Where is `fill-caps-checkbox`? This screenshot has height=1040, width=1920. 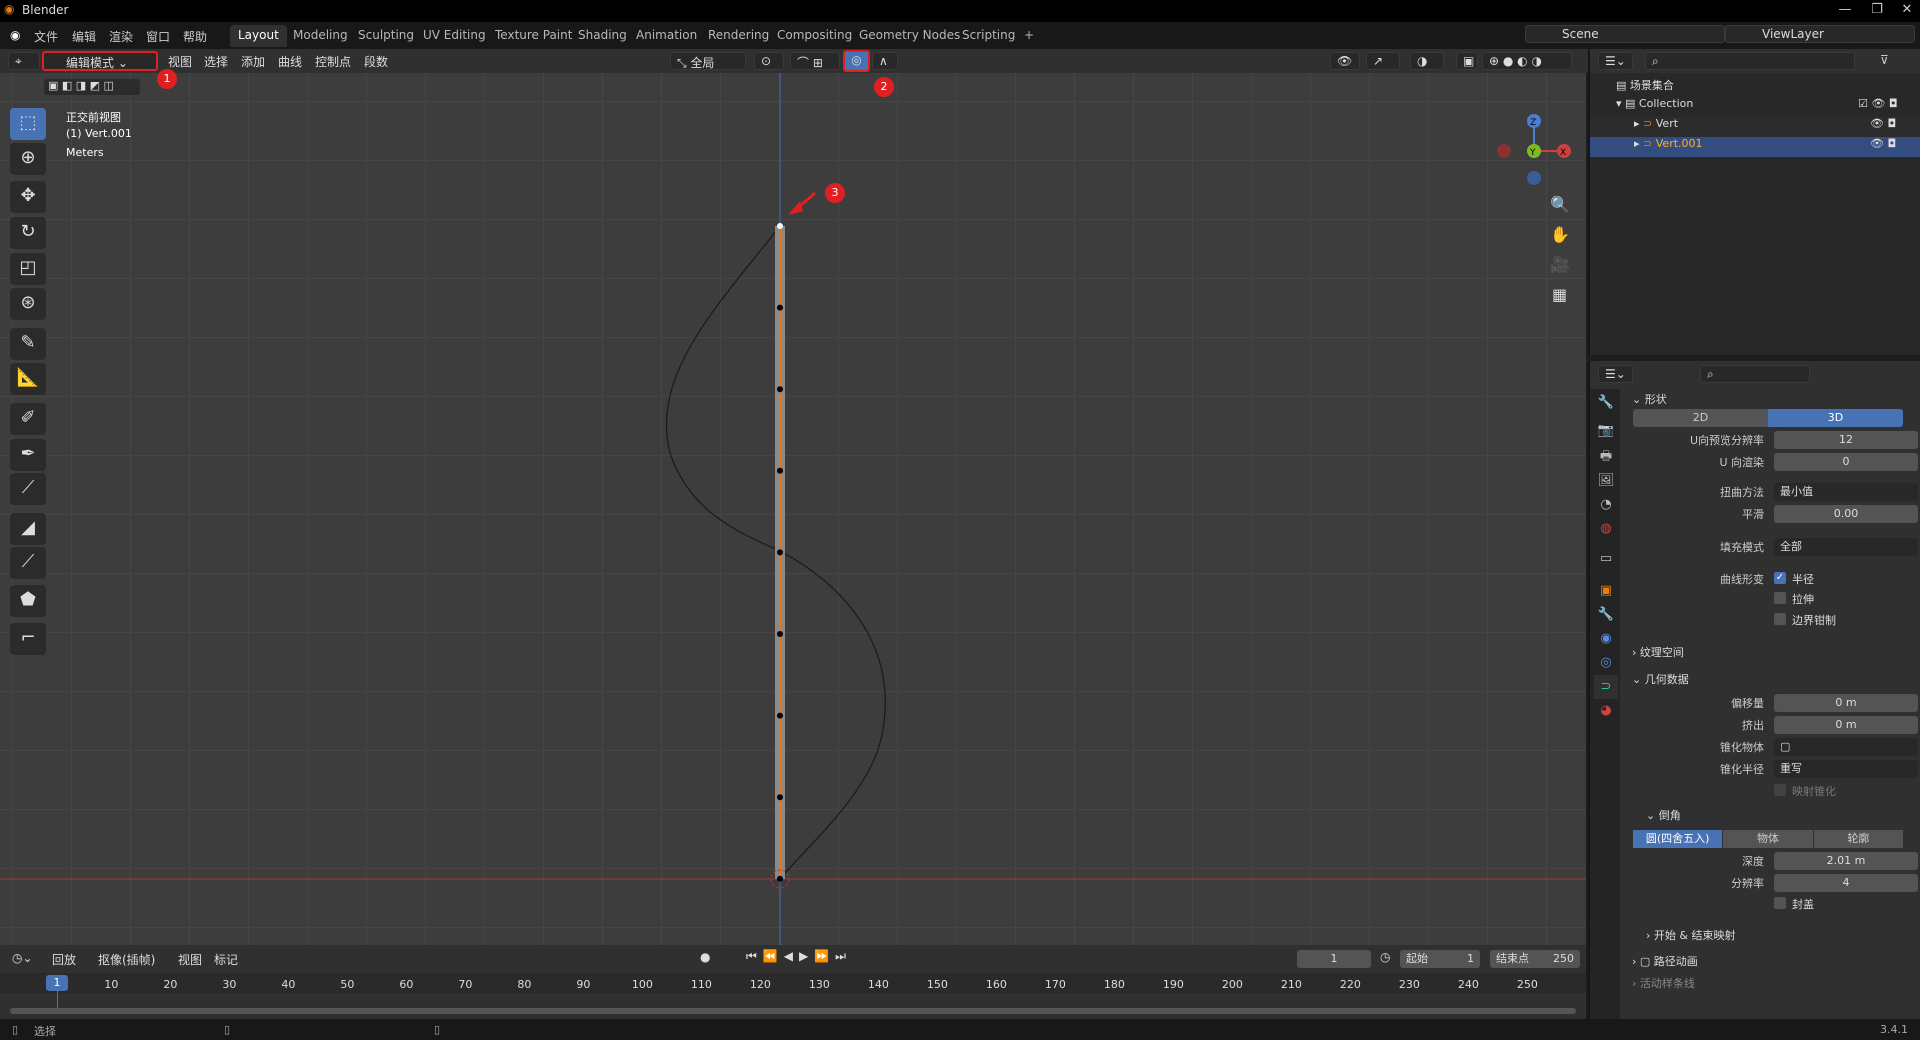 fill-caps-checkbox is located at coordinates (1780, 903).